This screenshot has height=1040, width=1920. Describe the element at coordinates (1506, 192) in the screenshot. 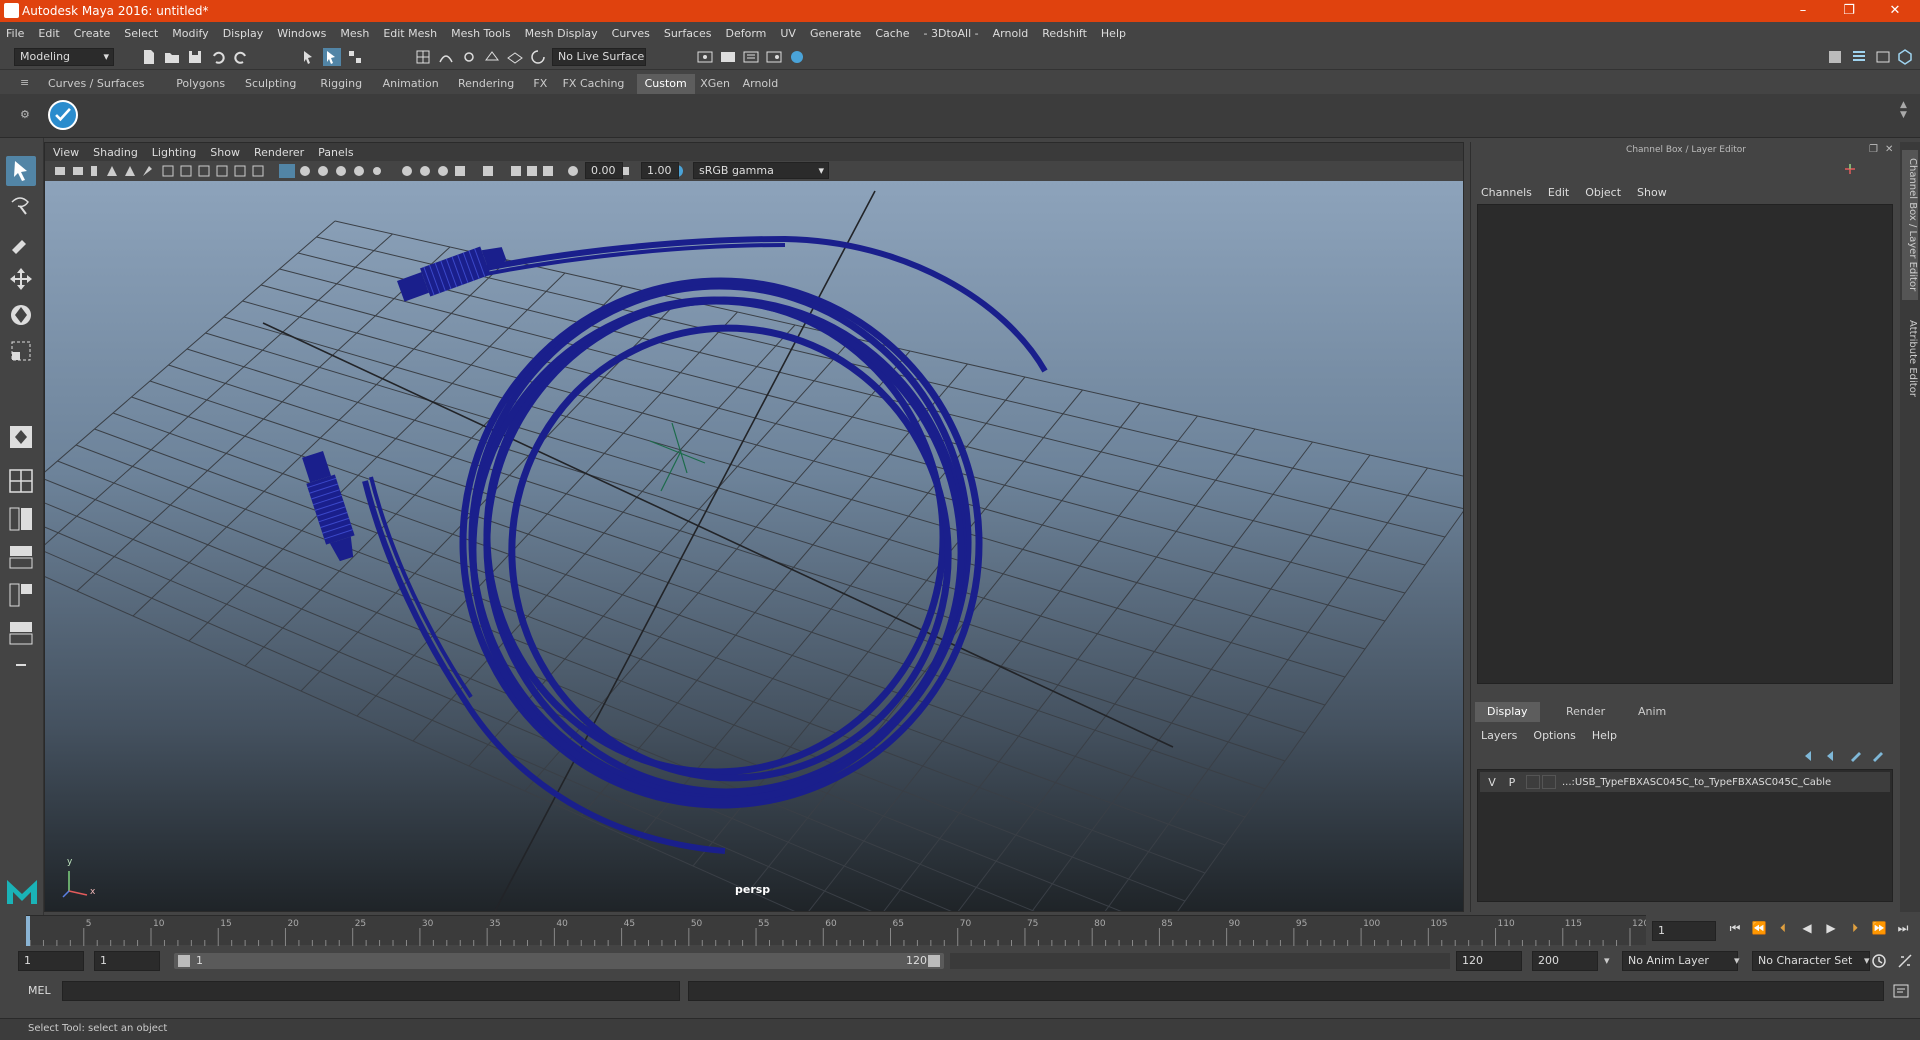

I see `channel-box-menu-channels: Channels` at that location.